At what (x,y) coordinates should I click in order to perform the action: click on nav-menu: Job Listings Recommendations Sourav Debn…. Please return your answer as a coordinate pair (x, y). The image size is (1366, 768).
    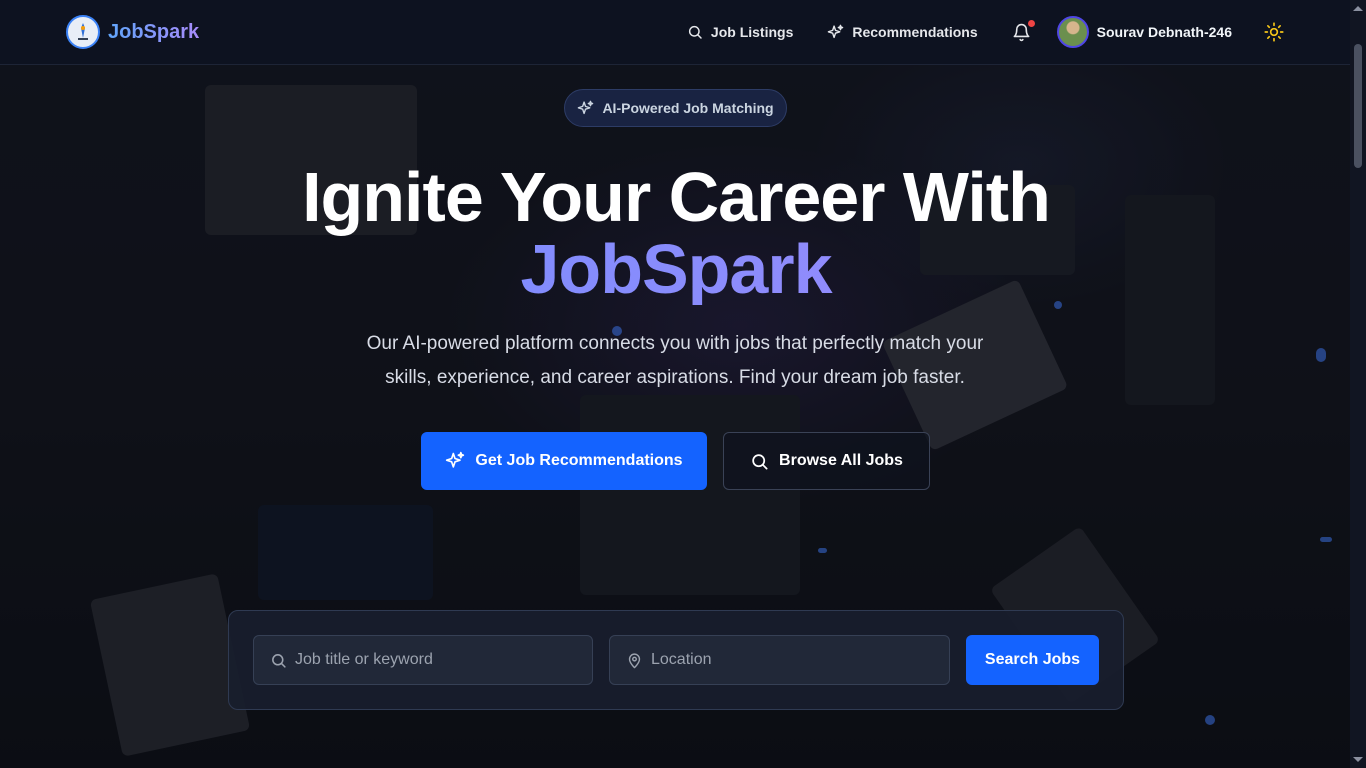
    Looking at the image, I should click on (985, 32).